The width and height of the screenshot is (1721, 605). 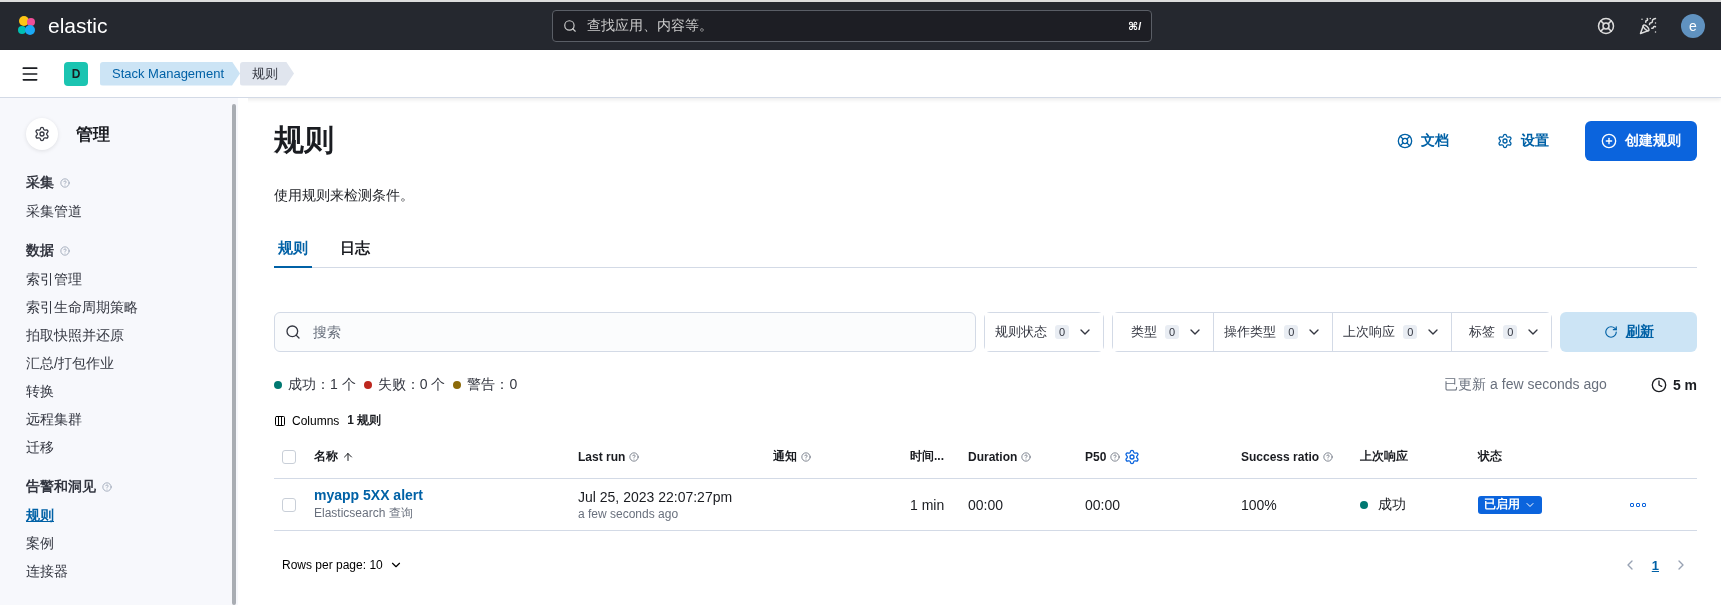 I want to click on tab: 规则, so click(x=293, y=253).